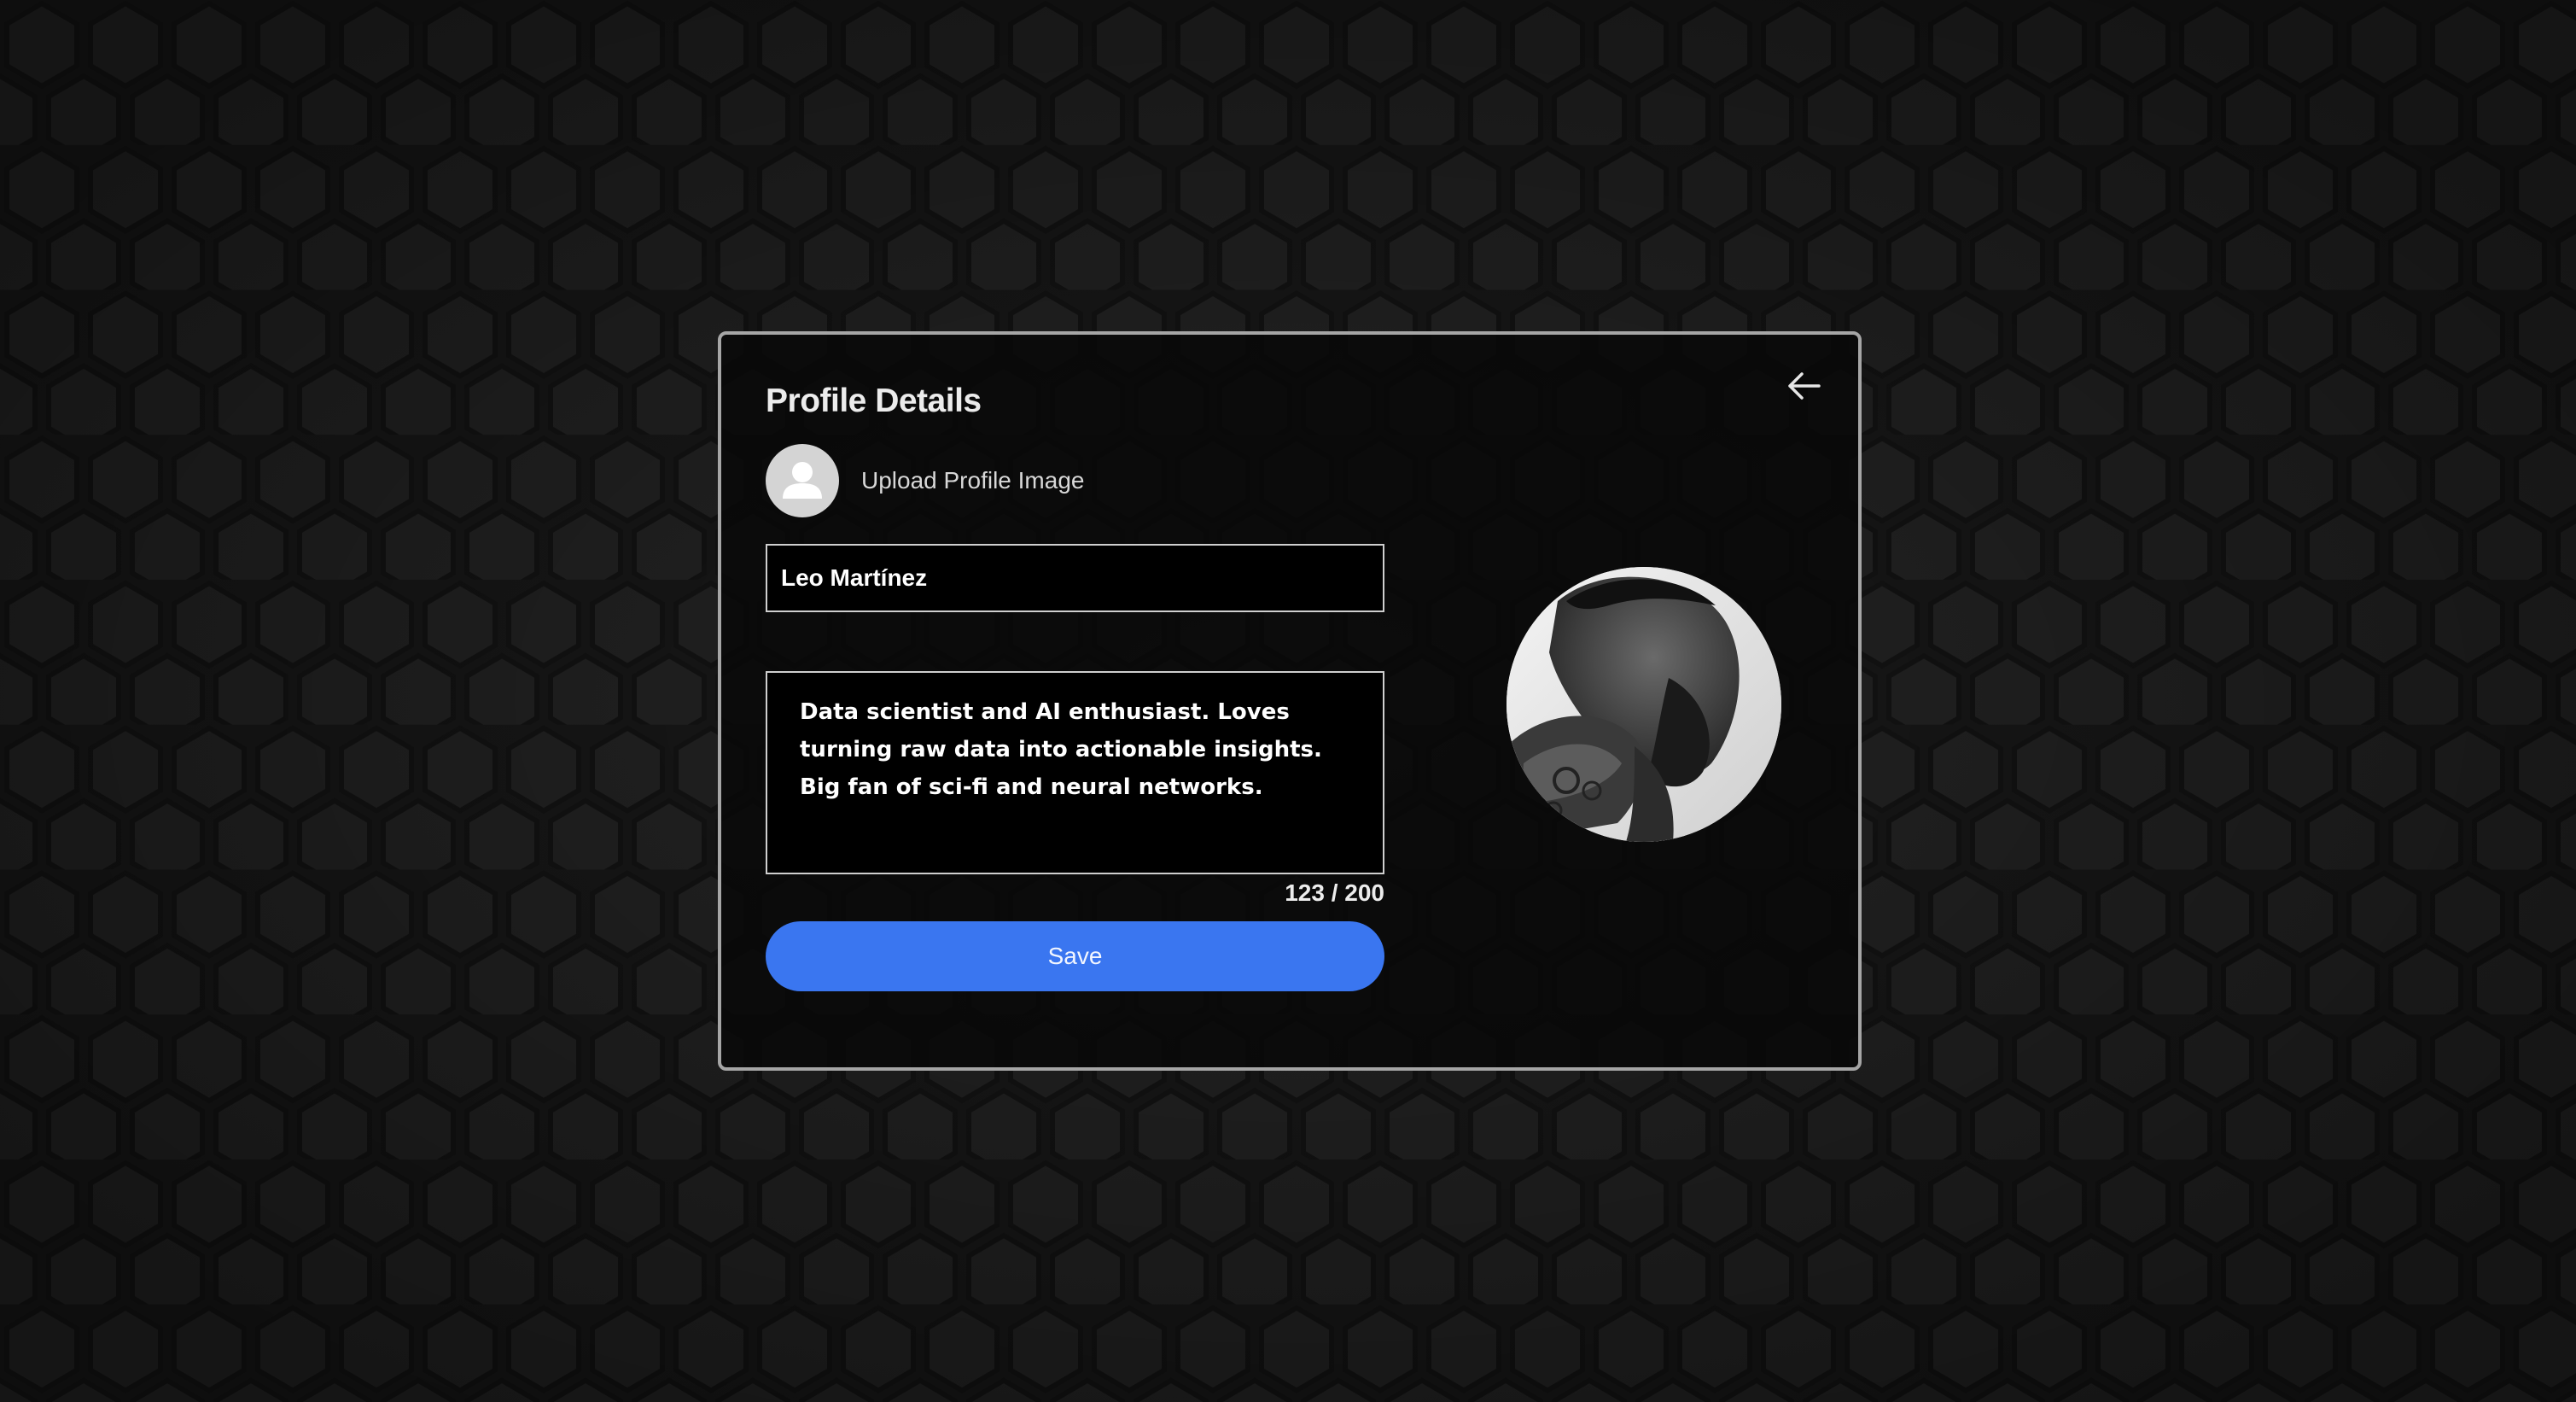 This screenshot has height=1402, width=2576. What do you see at coordinates (802, 480) in the screenshot?
I see `user-placeholder-icon` at bounding box center [802, 480].